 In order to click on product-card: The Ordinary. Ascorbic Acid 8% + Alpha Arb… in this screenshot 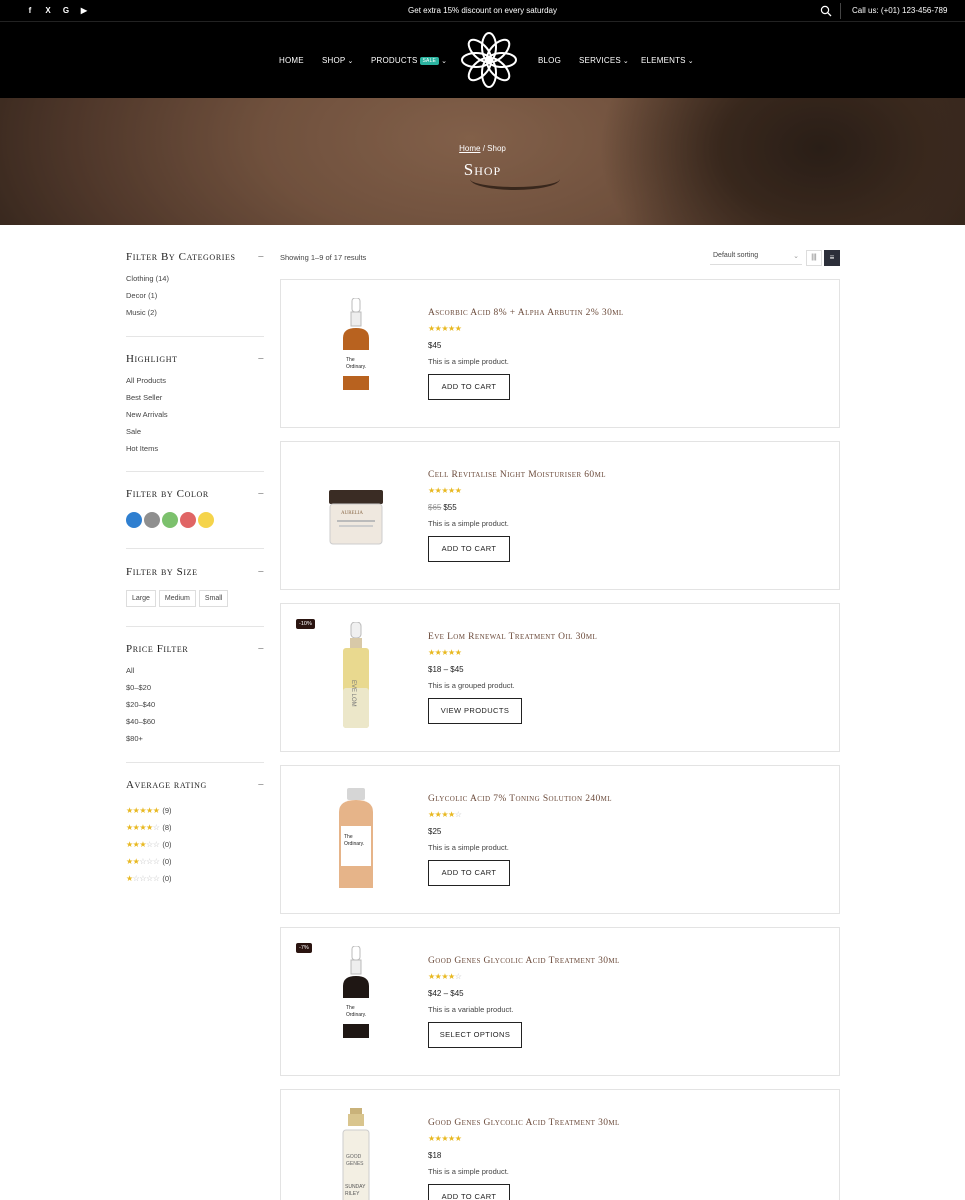, I will do `click(560, 353)`.